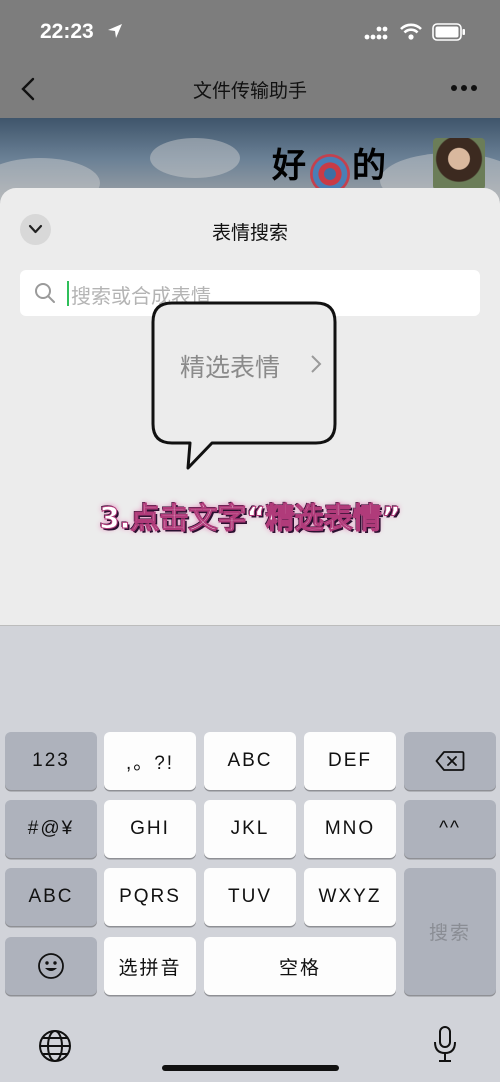  What do you see at coordinates (45, 293) in the screenshot?
I see `search-icon` at bounding box center [45, 293].